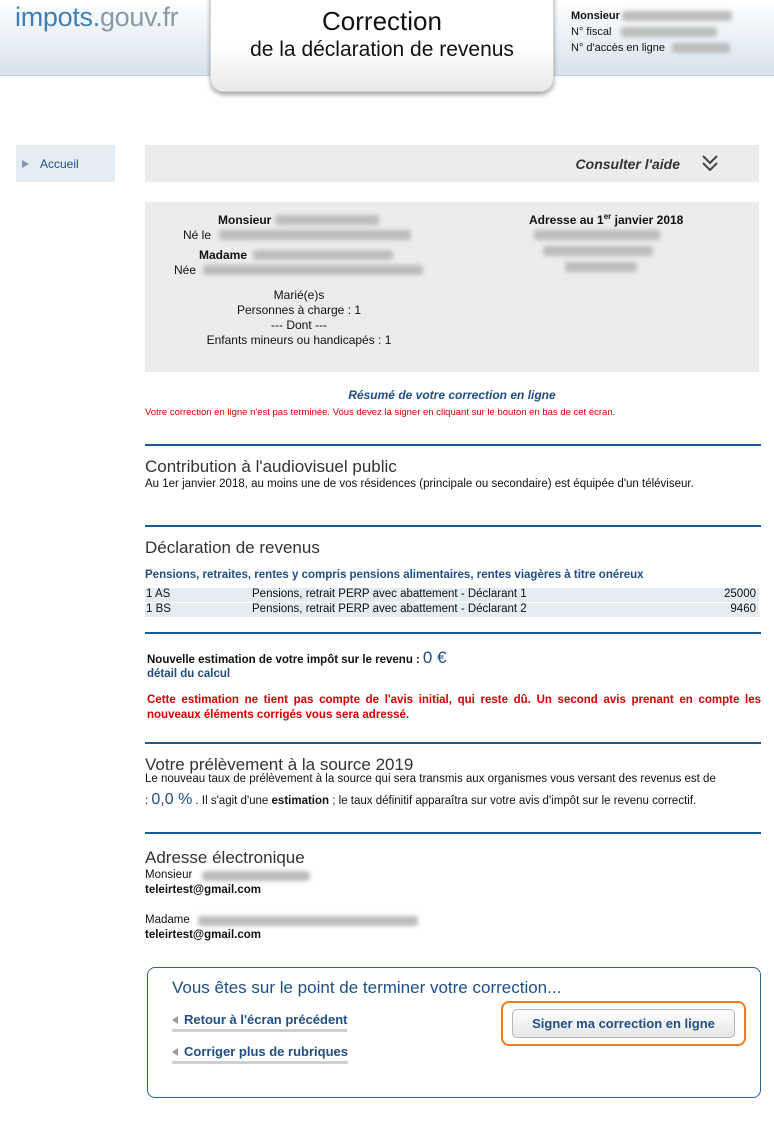 This screenshot has width=774, height=1137. I want to click on email-title: Adresse électronique, so click(225, 857).